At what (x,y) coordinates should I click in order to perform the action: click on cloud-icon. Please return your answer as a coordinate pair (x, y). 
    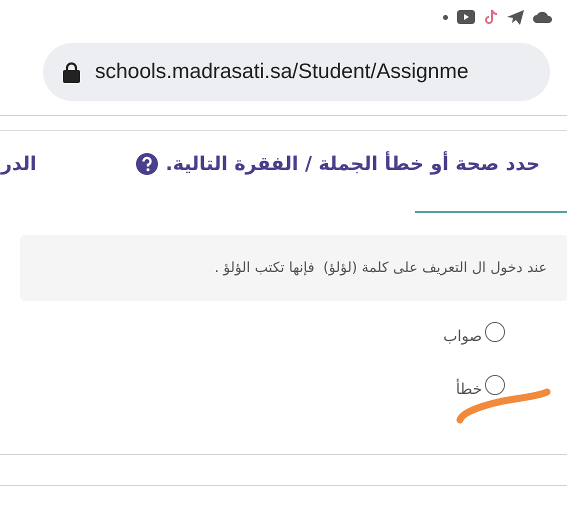
    Looking at the image, I should click on (543, 17).